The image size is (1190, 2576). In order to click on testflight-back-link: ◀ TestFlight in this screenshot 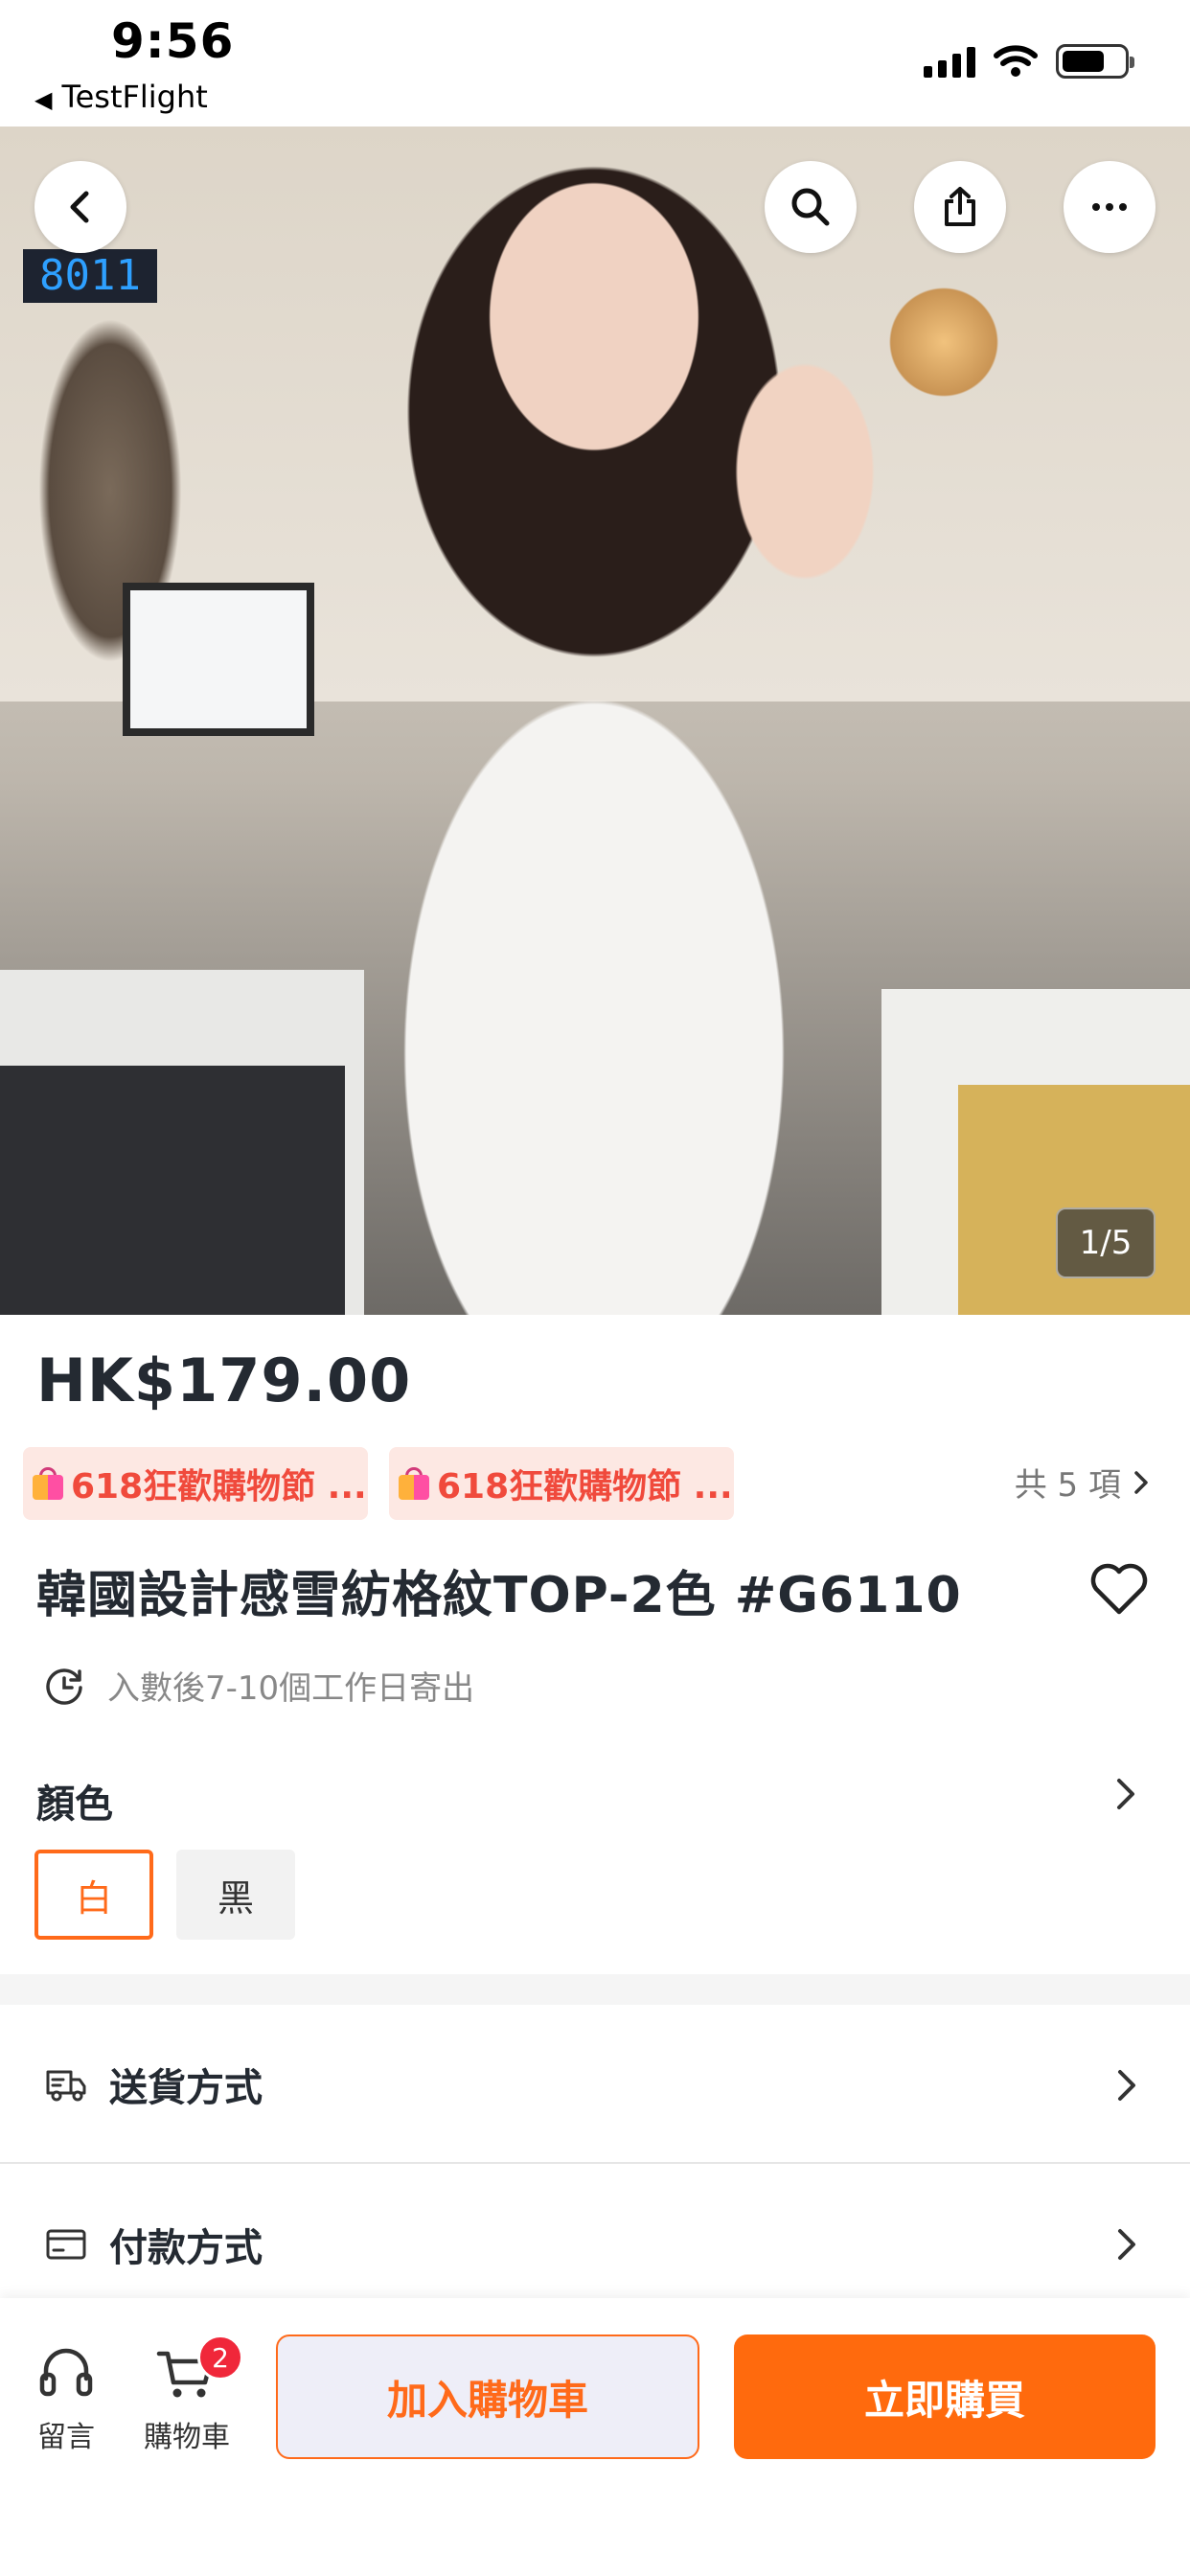, I will do `click(121, 97)`.